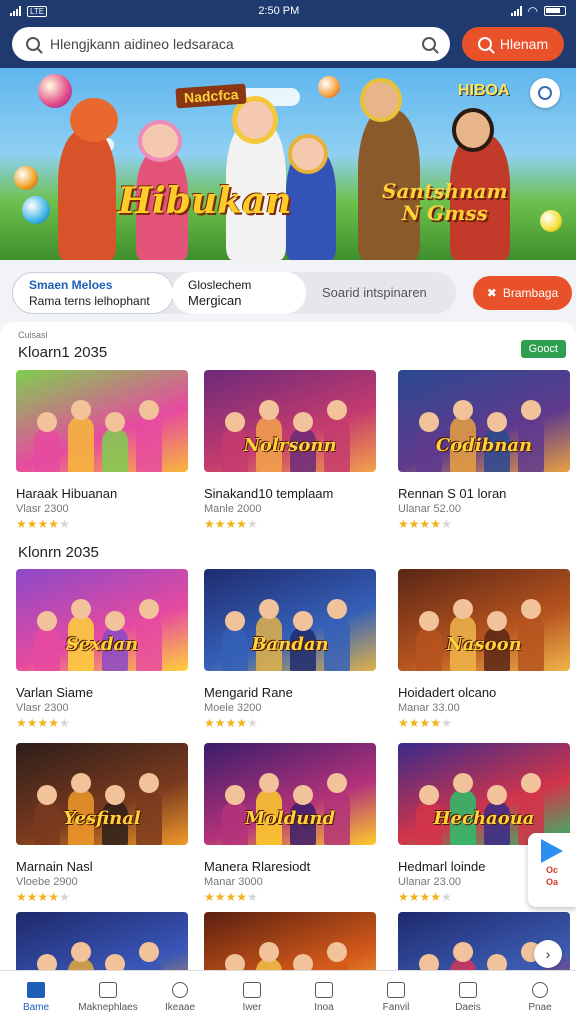 This screenshot has width=576, height=1024. Describe the element at coordinates (545, 93) in the screenshot. I see `clock-icon` at that location.